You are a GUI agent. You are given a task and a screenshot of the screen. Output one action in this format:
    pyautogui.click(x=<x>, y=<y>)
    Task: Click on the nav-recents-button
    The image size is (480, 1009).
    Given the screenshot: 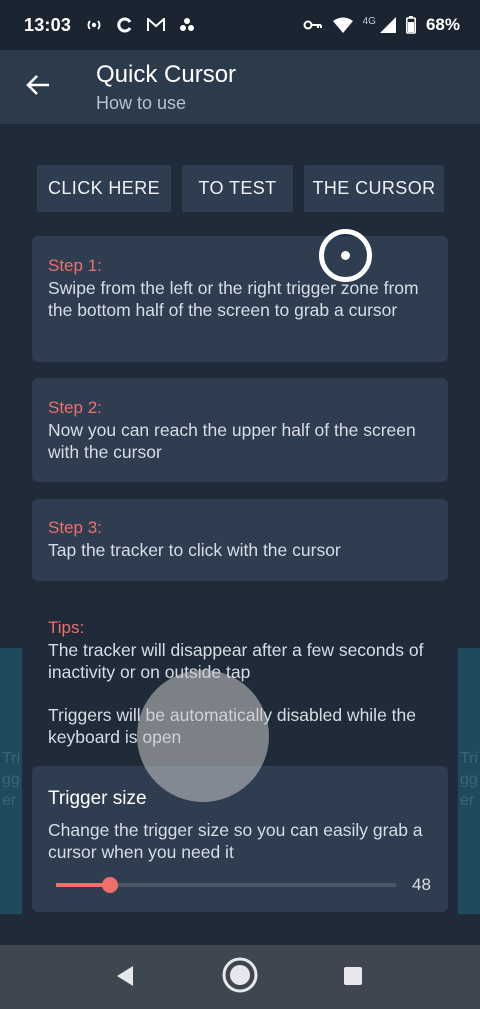 What is the action you would take?
    pyautogui.click(x=353, y=978)
    